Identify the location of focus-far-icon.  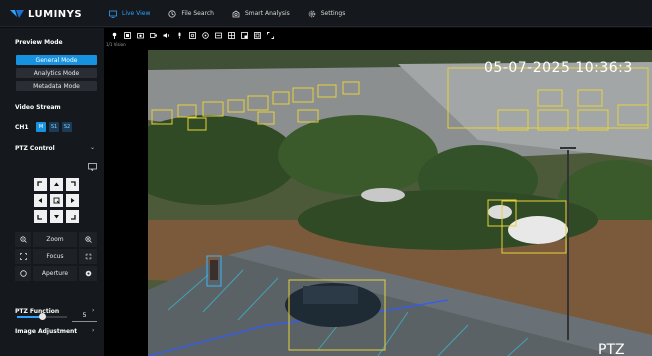
(88, 256).